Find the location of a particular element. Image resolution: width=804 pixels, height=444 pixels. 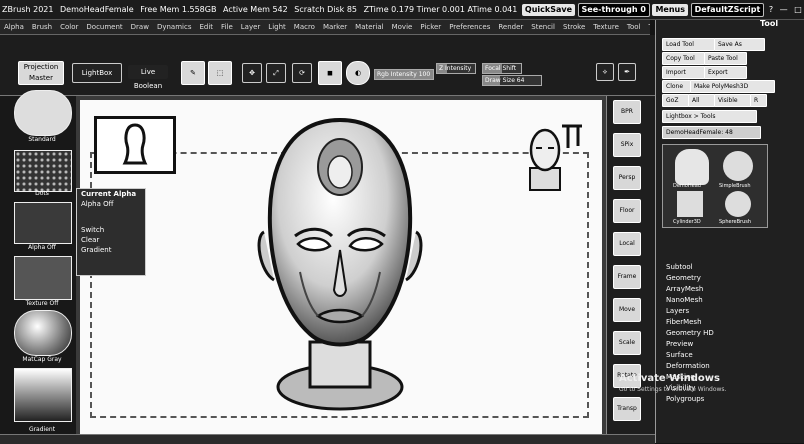

material-swatch-button: ◼ is located at coordinates (330, 73).